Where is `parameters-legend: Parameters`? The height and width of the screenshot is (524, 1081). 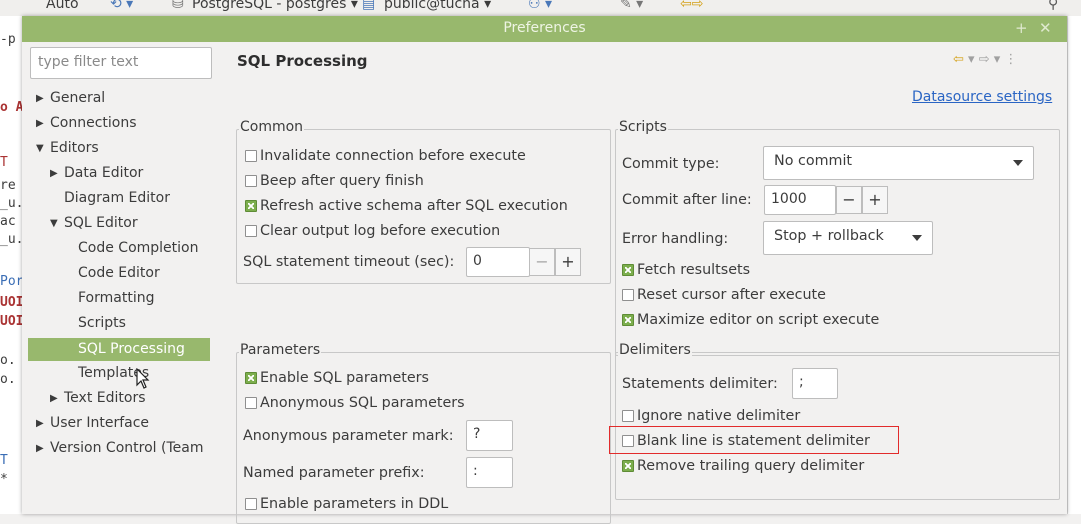 parameters-legend: Parameters is located at coordinates (280, 350).